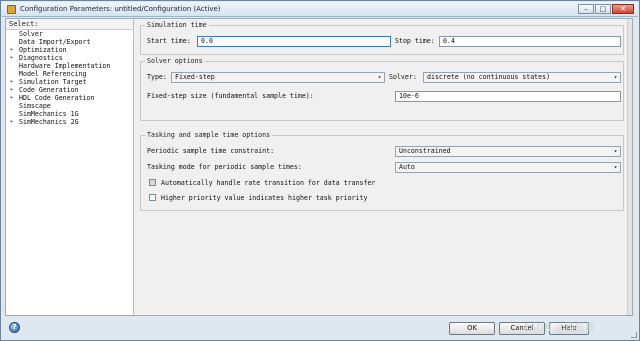  I want to click on tree-item: ▸ SimMechanics 2G, so click(69, 122).